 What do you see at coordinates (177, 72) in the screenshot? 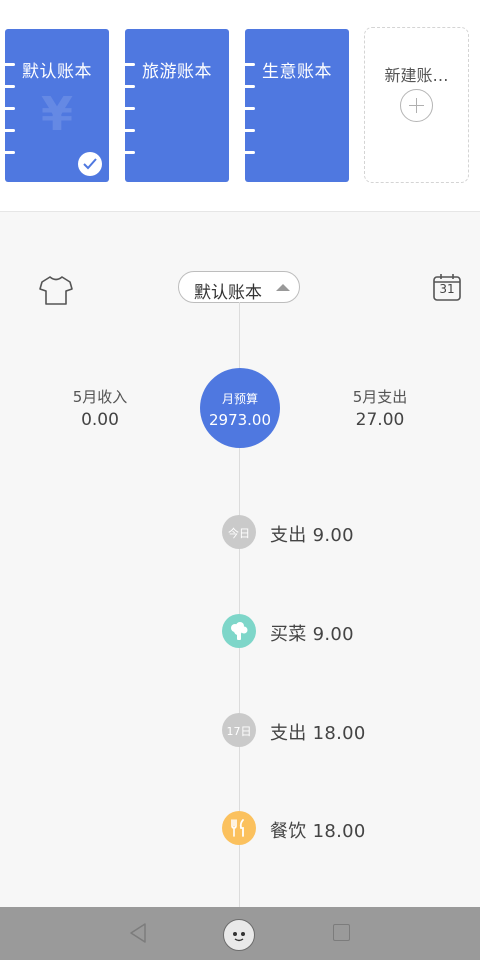
I see `book-title: 旅游账本` at bounding box center [177, 72].